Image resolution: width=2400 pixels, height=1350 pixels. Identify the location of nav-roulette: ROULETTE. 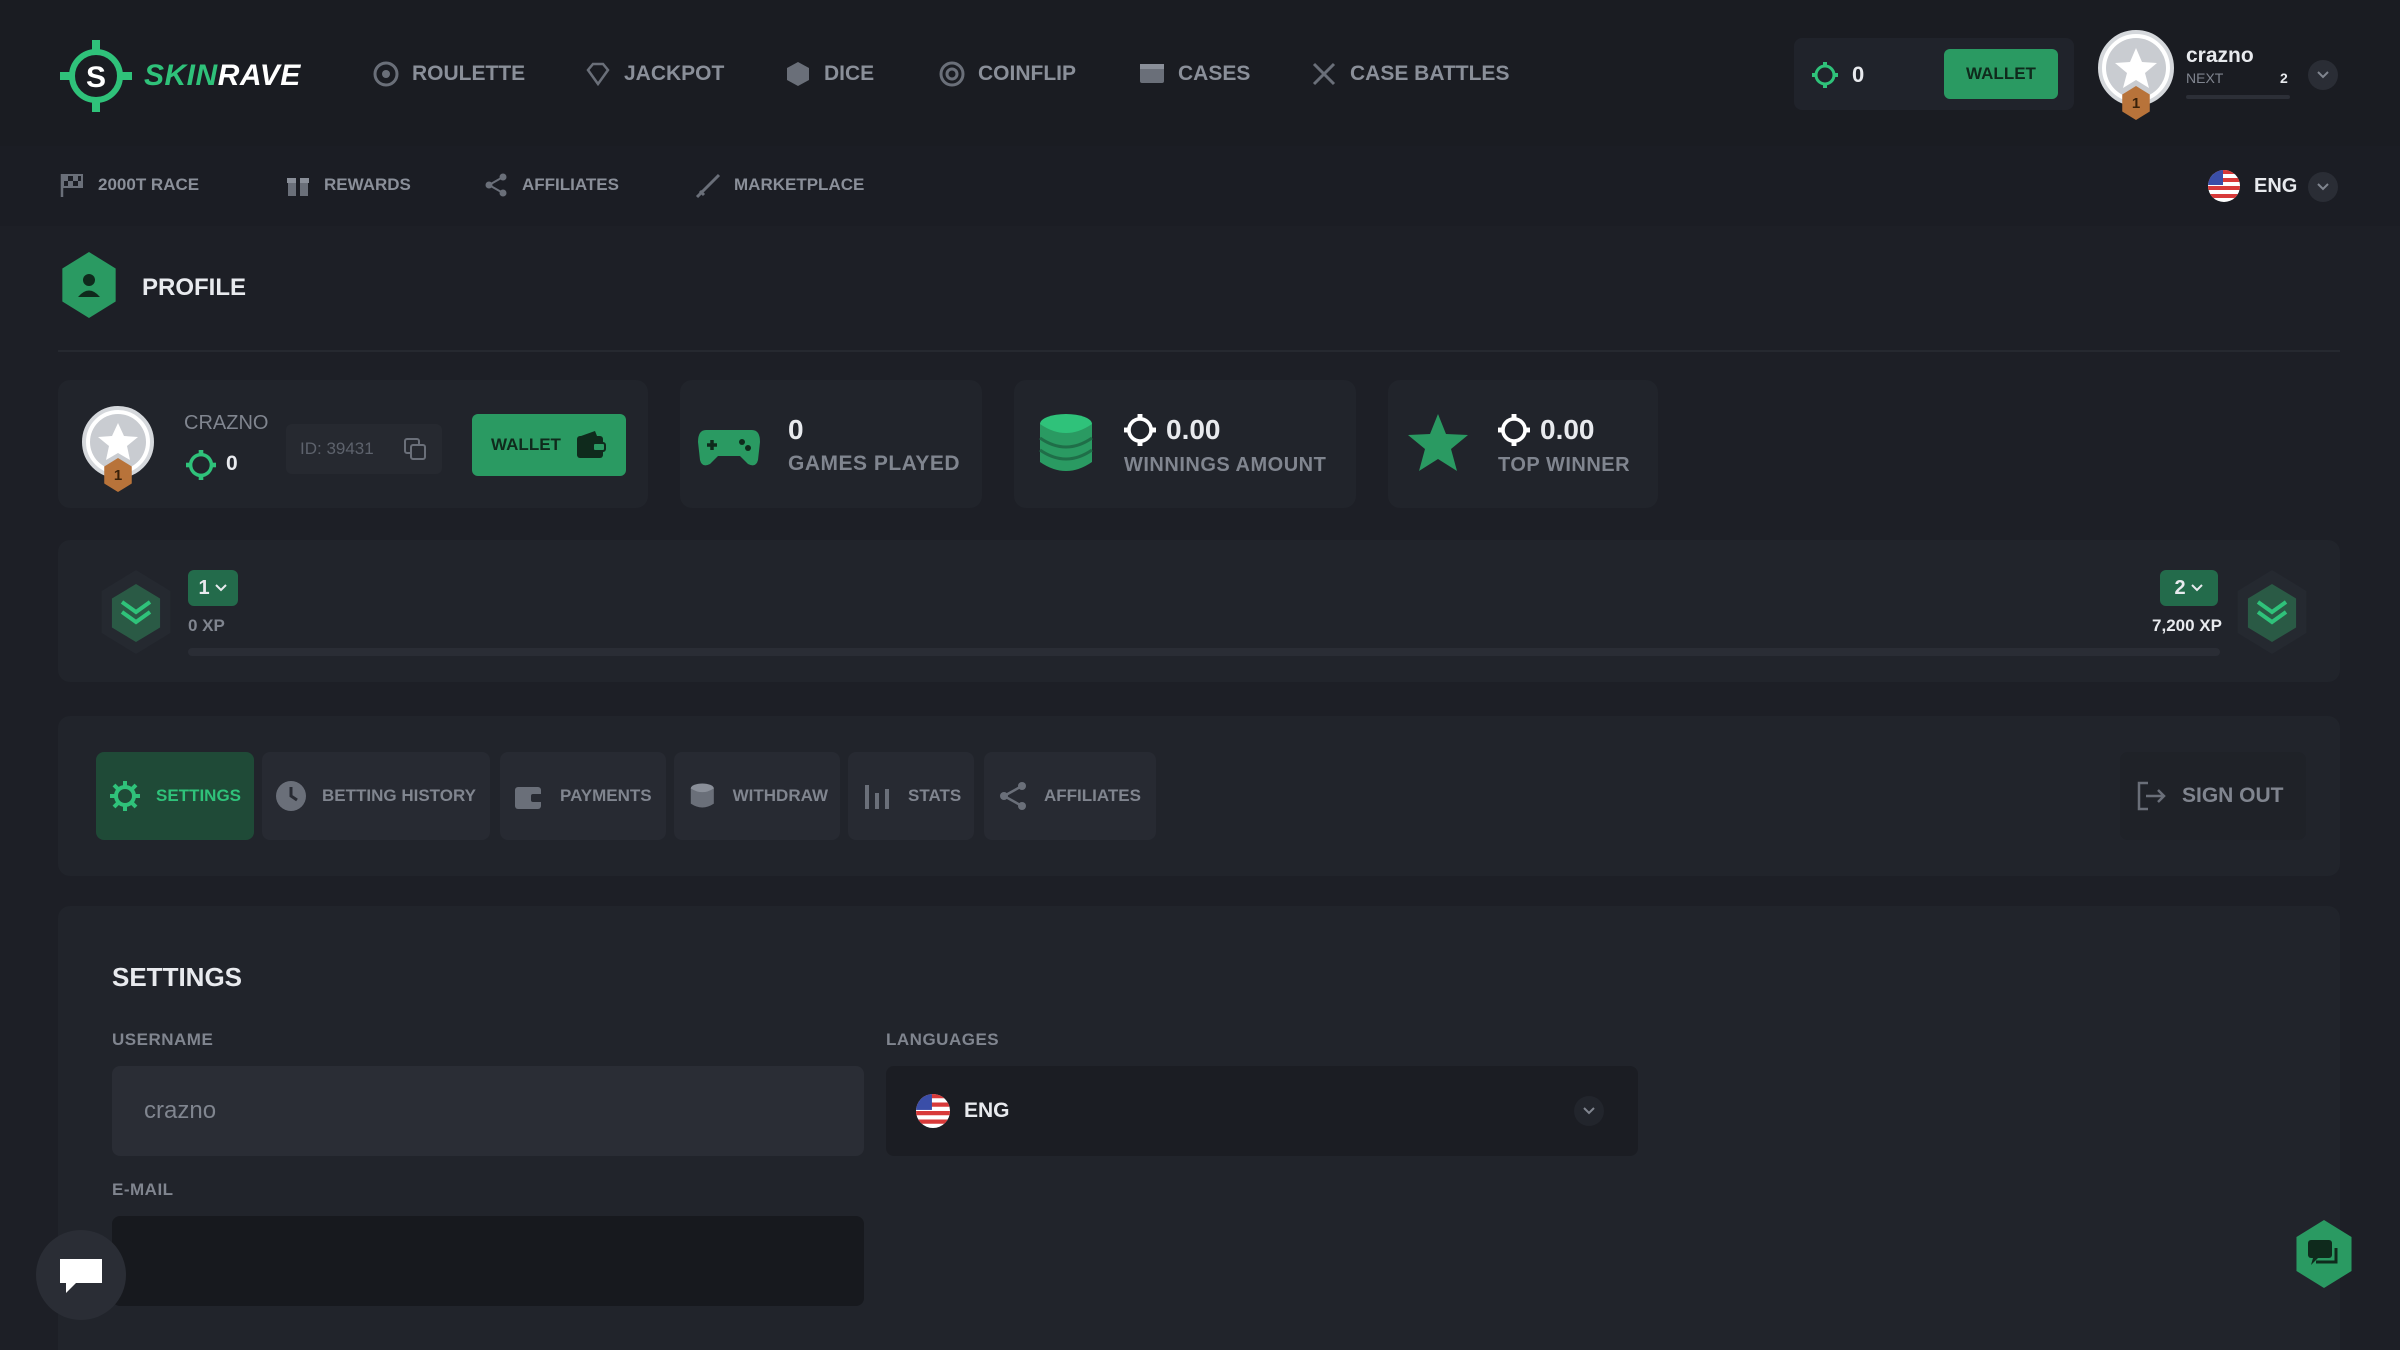
(448, 74).